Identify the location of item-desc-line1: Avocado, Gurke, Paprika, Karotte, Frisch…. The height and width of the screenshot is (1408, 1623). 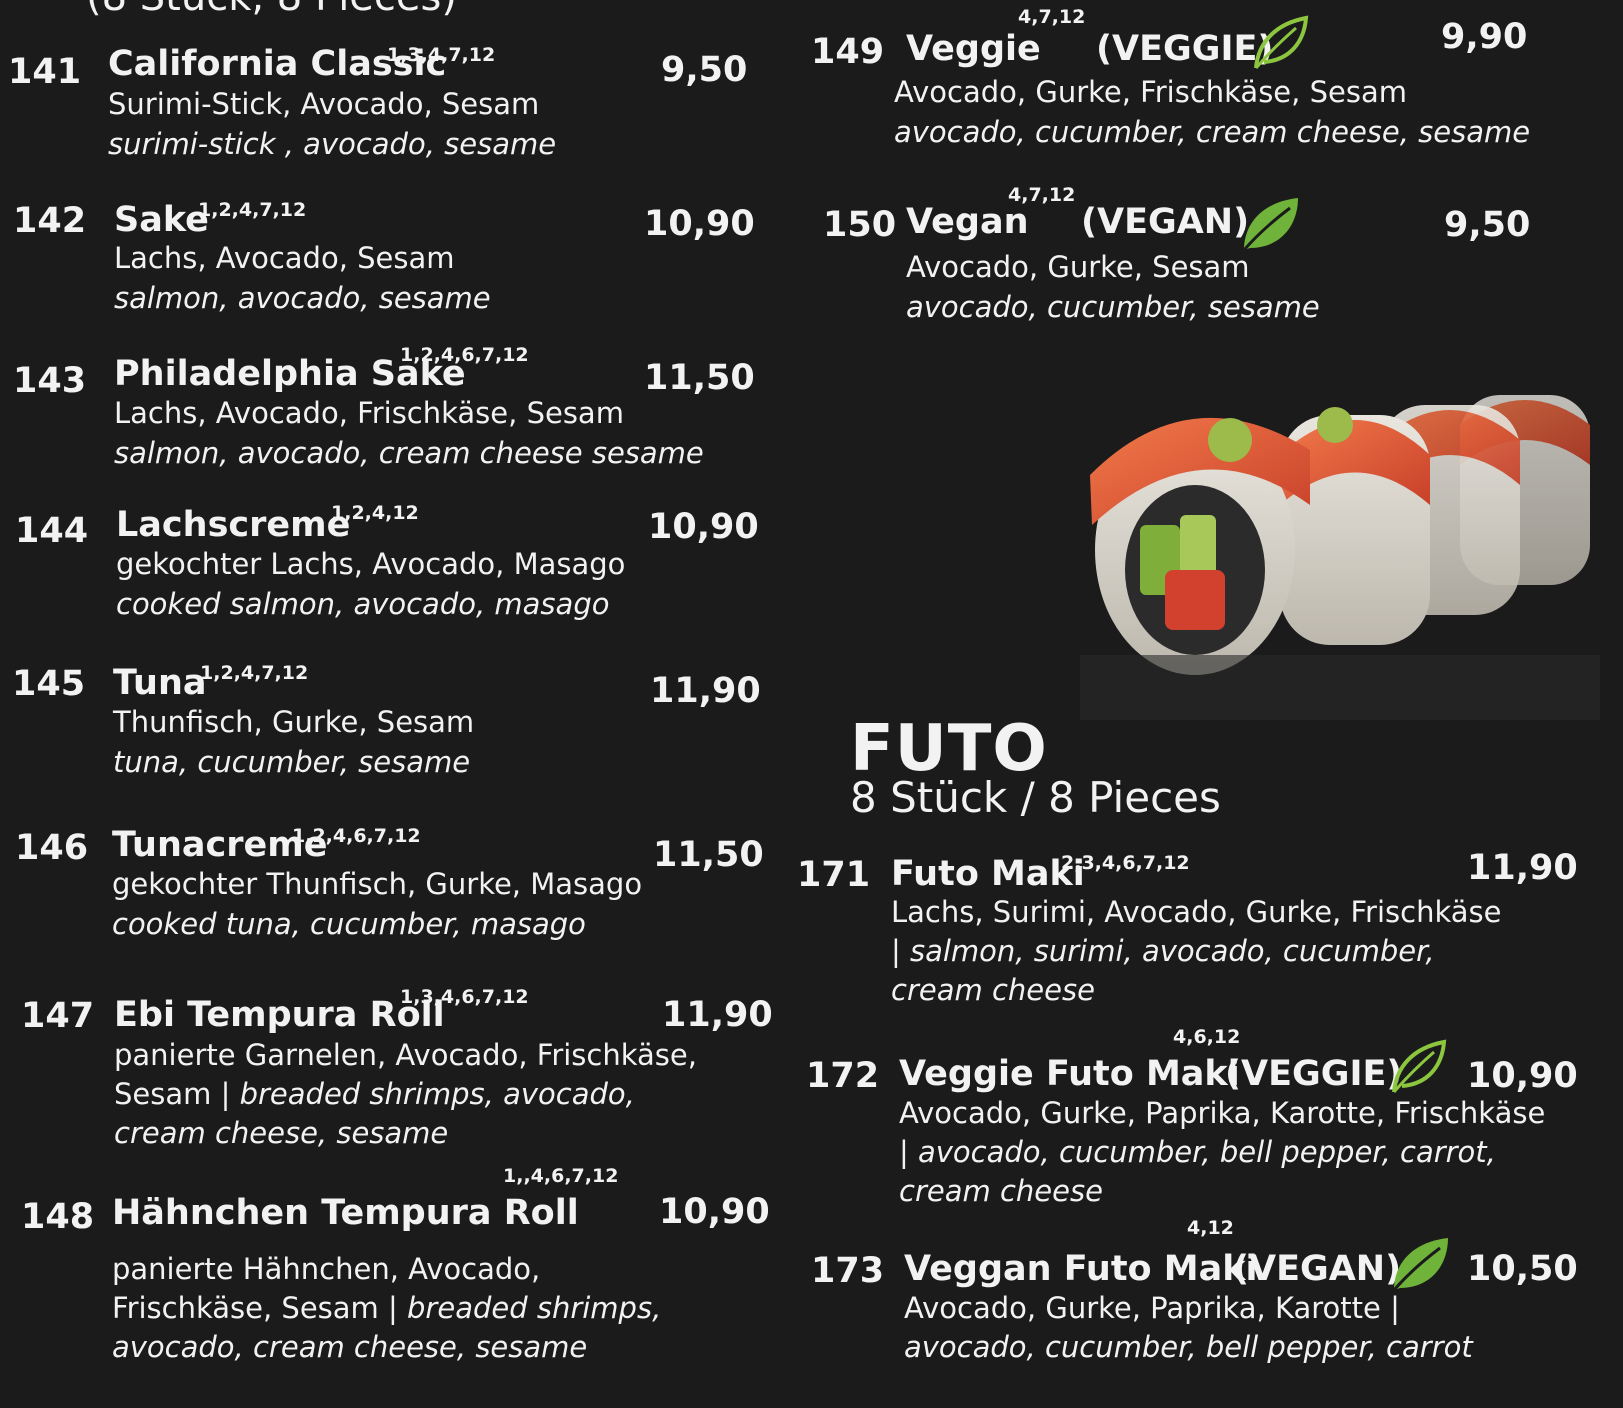
(1222, 1113).